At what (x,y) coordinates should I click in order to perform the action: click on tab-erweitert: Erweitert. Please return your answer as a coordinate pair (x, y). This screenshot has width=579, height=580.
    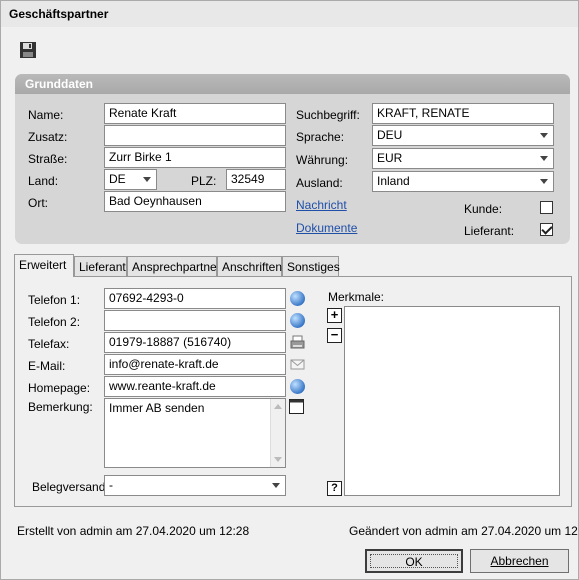
    Looking at the image, I should click on (44, 265).